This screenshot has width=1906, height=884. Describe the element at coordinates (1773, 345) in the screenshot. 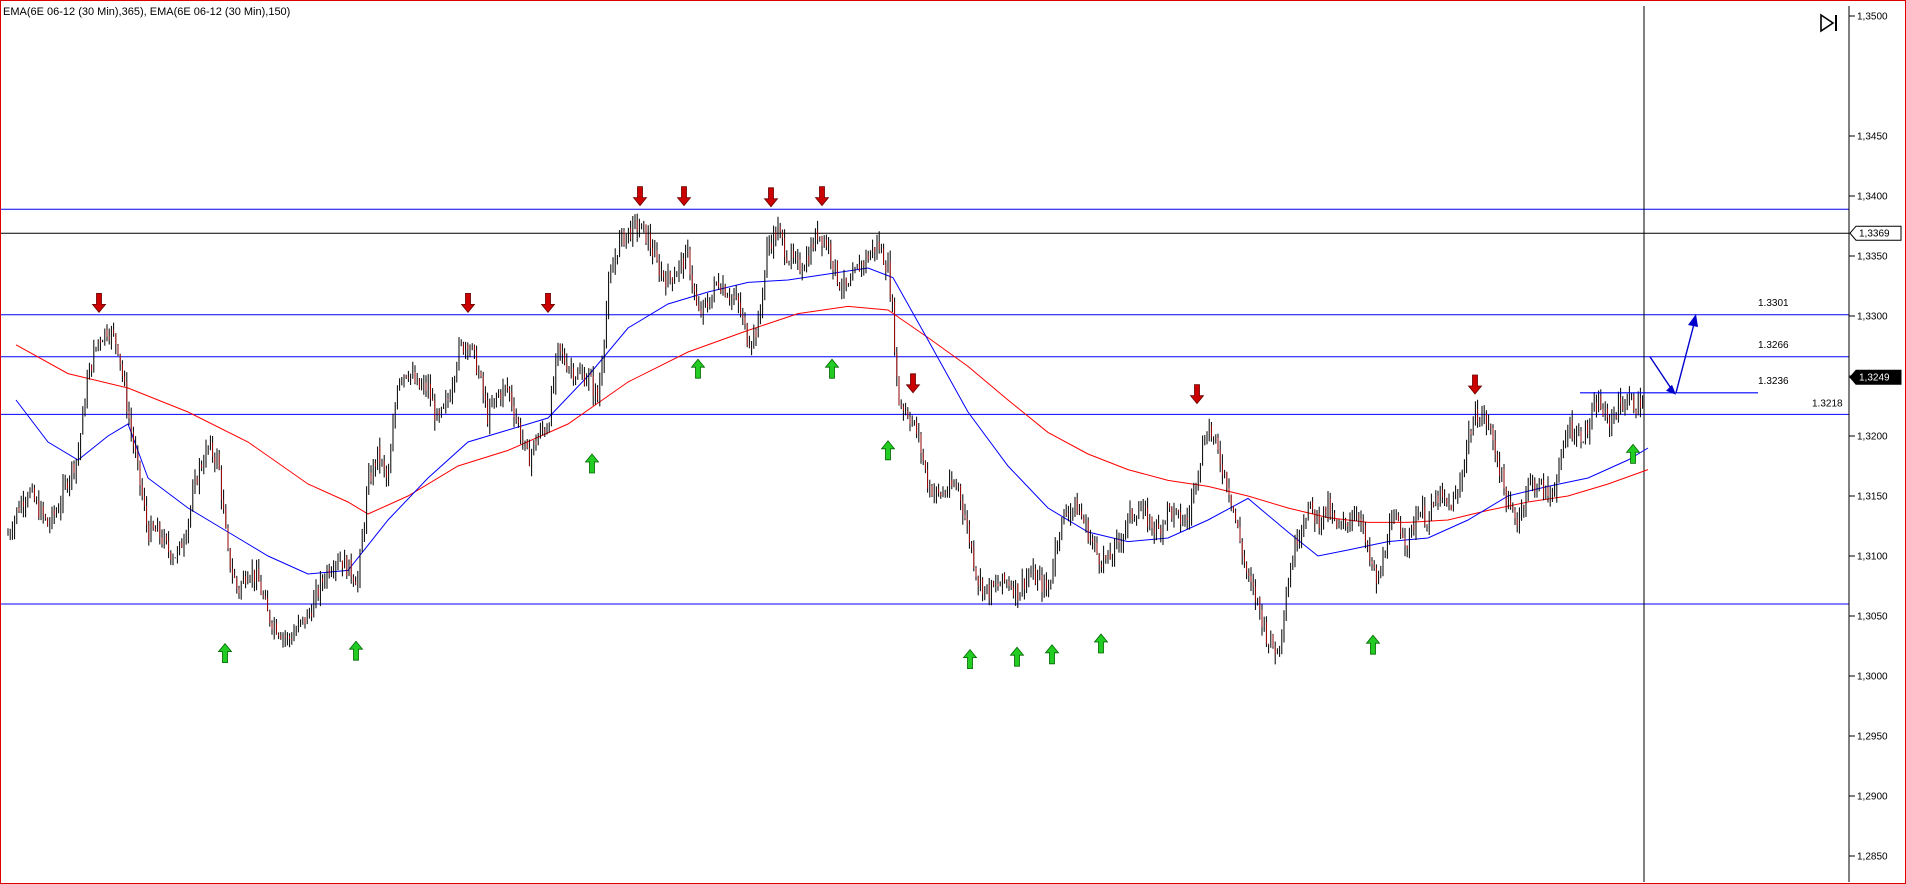

I see `level-label-1: 1.3266` at that location.